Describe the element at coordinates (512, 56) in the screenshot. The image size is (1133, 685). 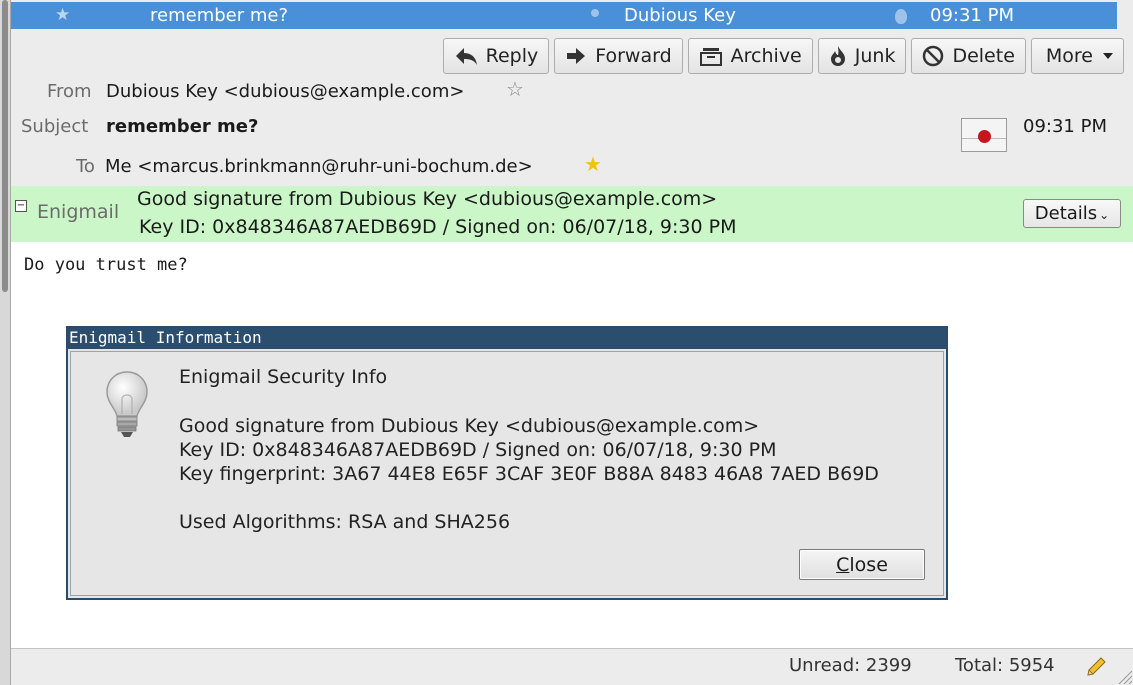
I see `reply-label: Reply` at that location.